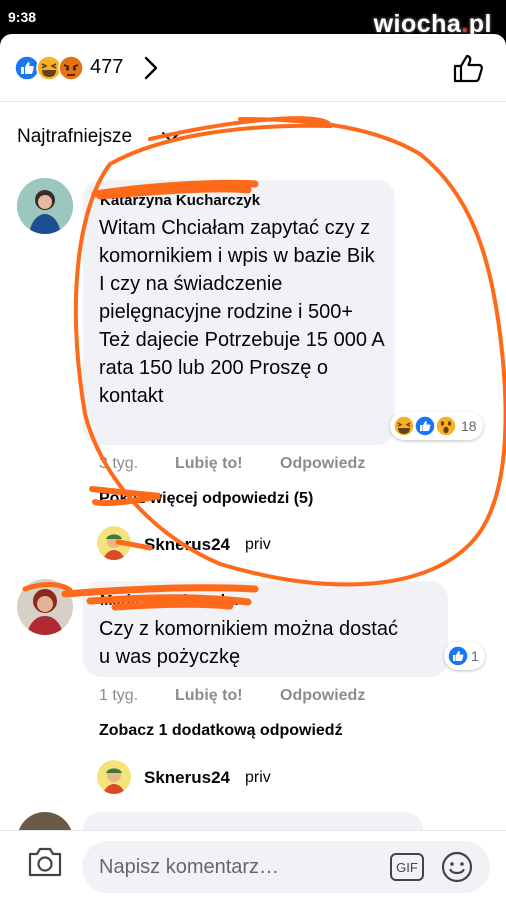 Image resolution: width=506 pixels, height=900 pixels. What do you see at coordinates (206, 499) in the screenshot?
I see `show-more-replies-link: Pokaż więcej odpowiedzi (5)` at bounding box center [206, 499].